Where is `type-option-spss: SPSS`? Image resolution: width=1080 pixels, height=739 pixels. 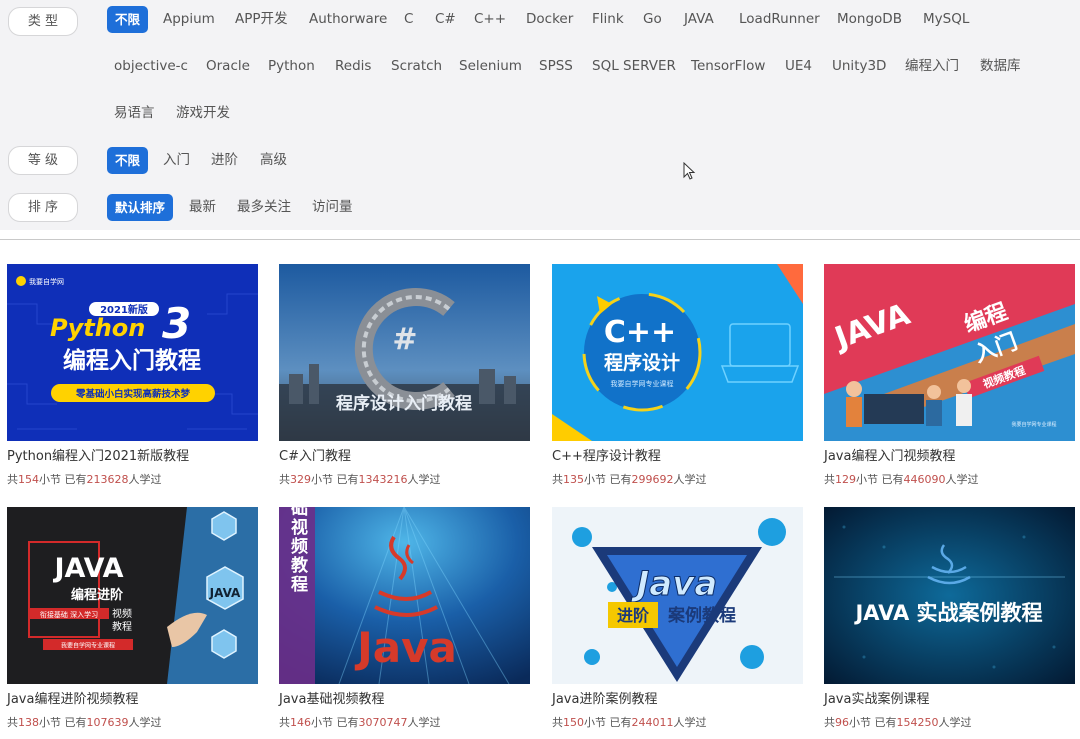 type-option-spss: SPSS is located at coordinates (556, 66).